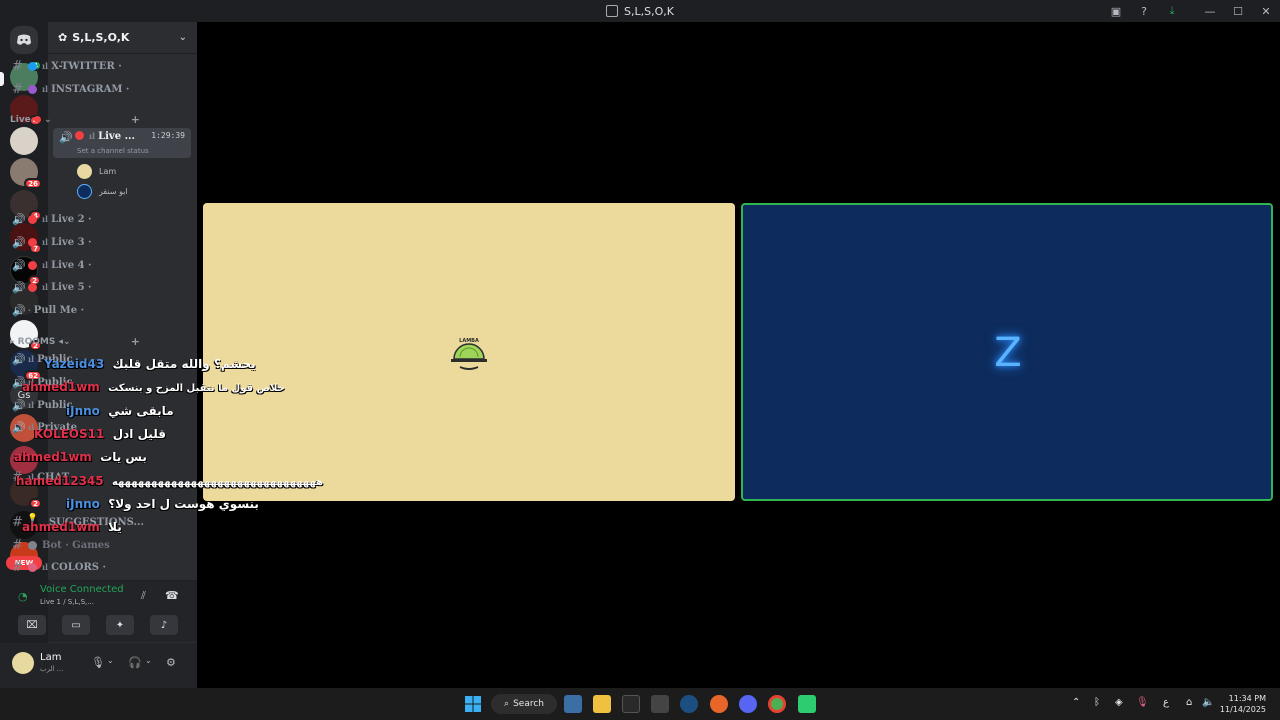 This screenshot has width=1280, height=720. I want to click on discord-home-button, so click(24, 40).